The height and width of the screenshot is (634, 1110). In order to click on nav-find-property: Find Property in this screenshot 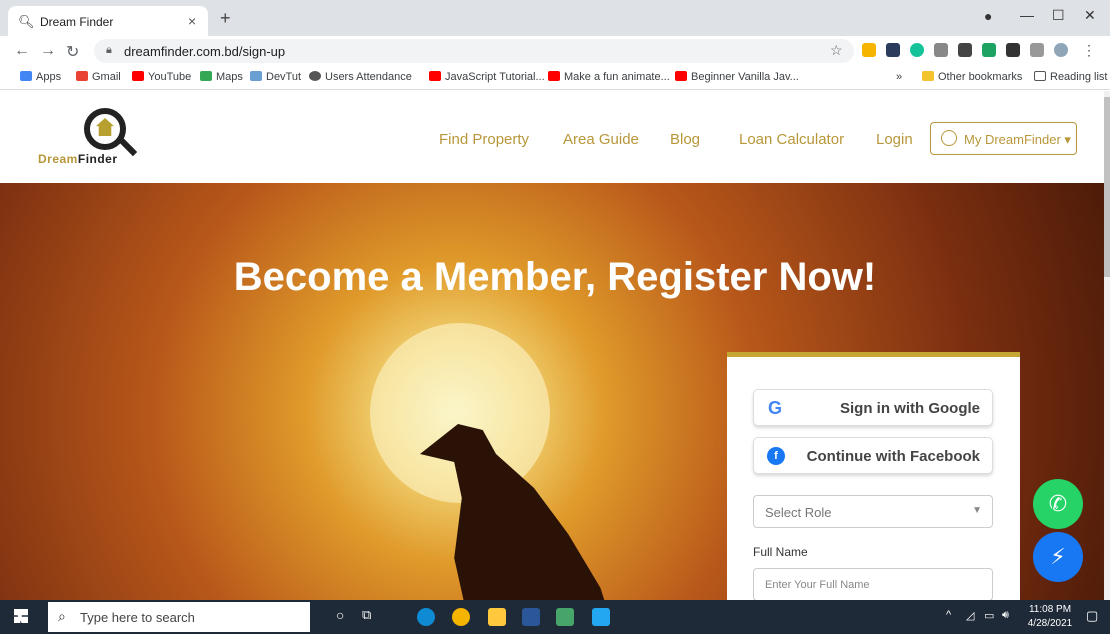, I will do `click(484, 139)`.